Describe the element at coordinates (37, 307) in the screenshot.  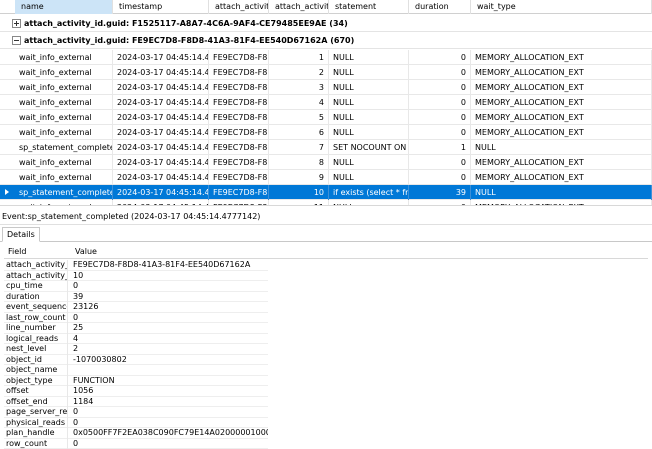
I see `detail-field: event_sequence` at that location.